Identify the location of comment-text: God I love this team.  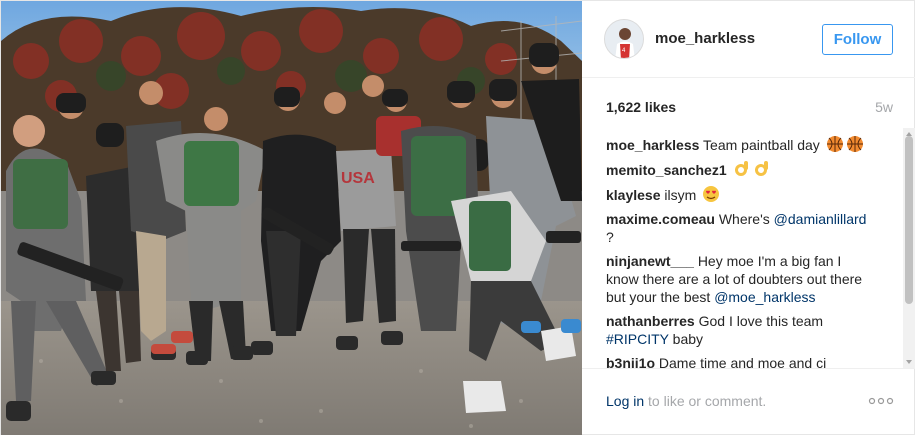
(761, 321).